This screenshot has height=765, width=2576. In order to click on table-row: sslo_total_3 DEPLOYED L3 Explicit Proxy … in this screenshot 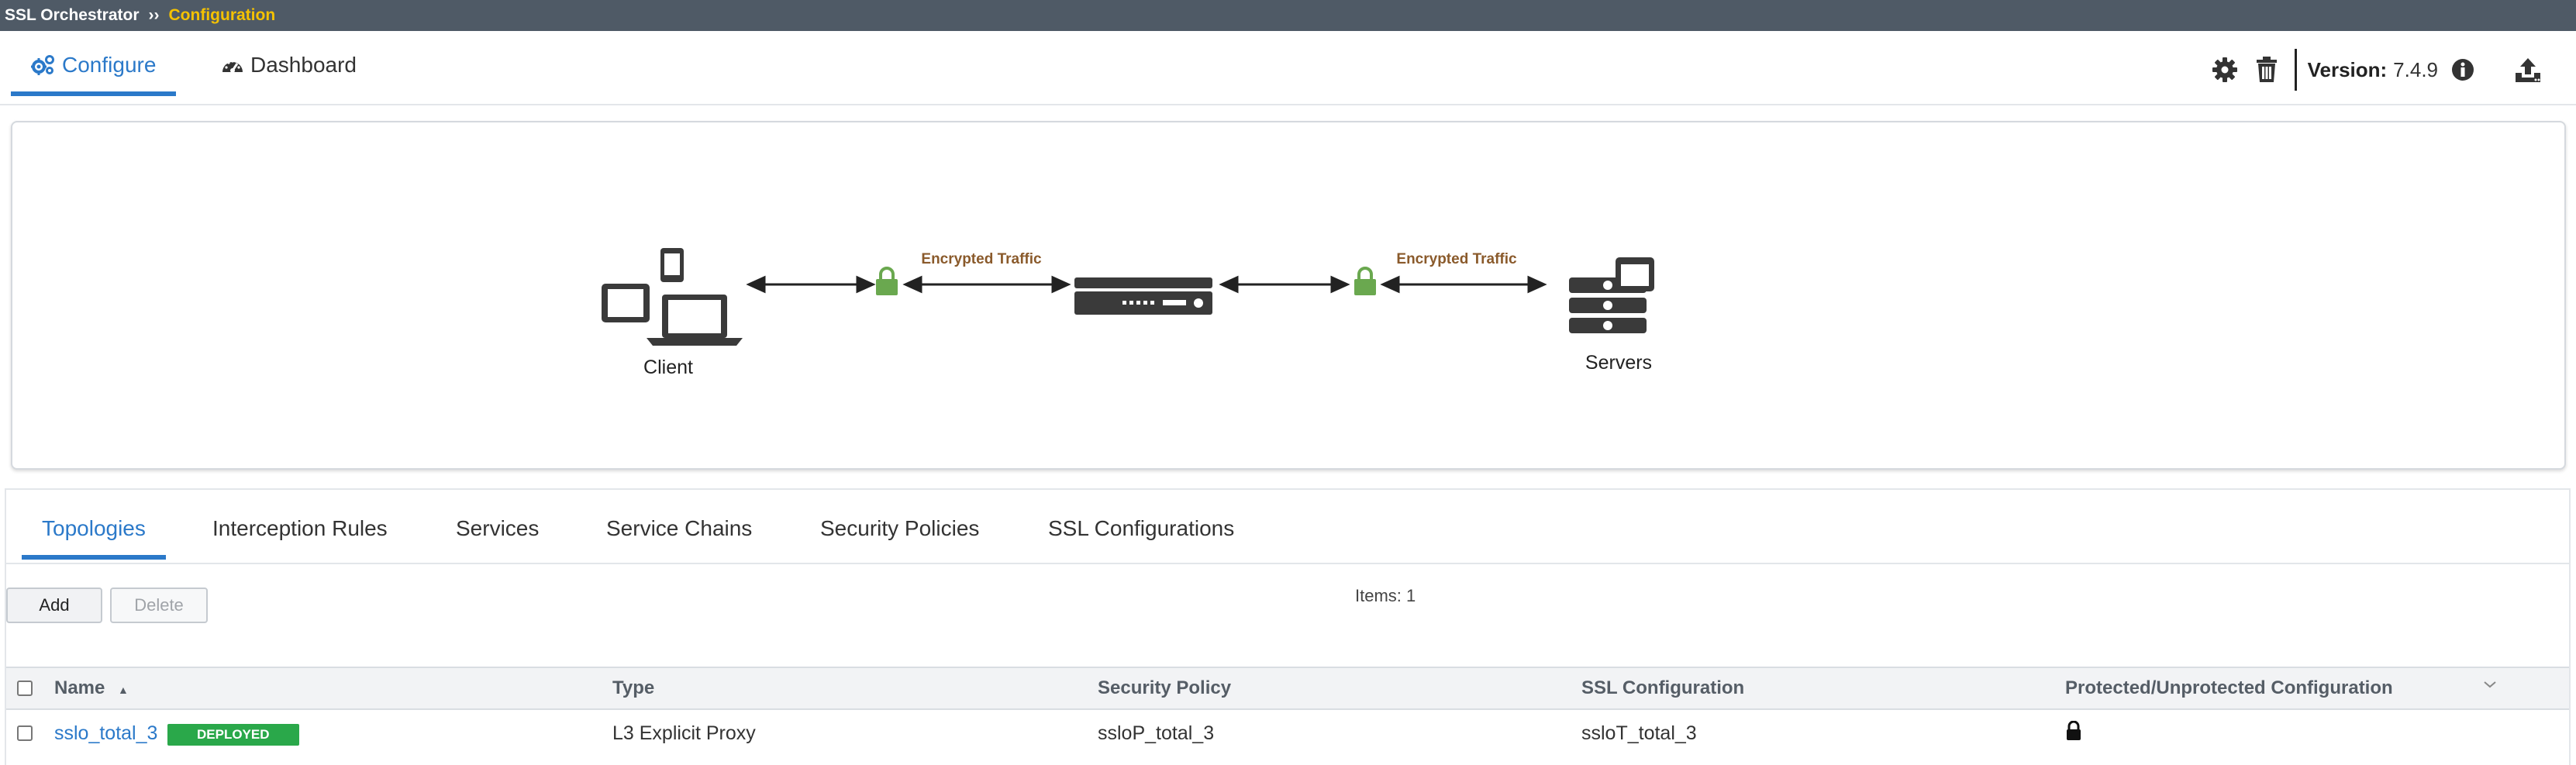, I will do `click(1287, 735)`.